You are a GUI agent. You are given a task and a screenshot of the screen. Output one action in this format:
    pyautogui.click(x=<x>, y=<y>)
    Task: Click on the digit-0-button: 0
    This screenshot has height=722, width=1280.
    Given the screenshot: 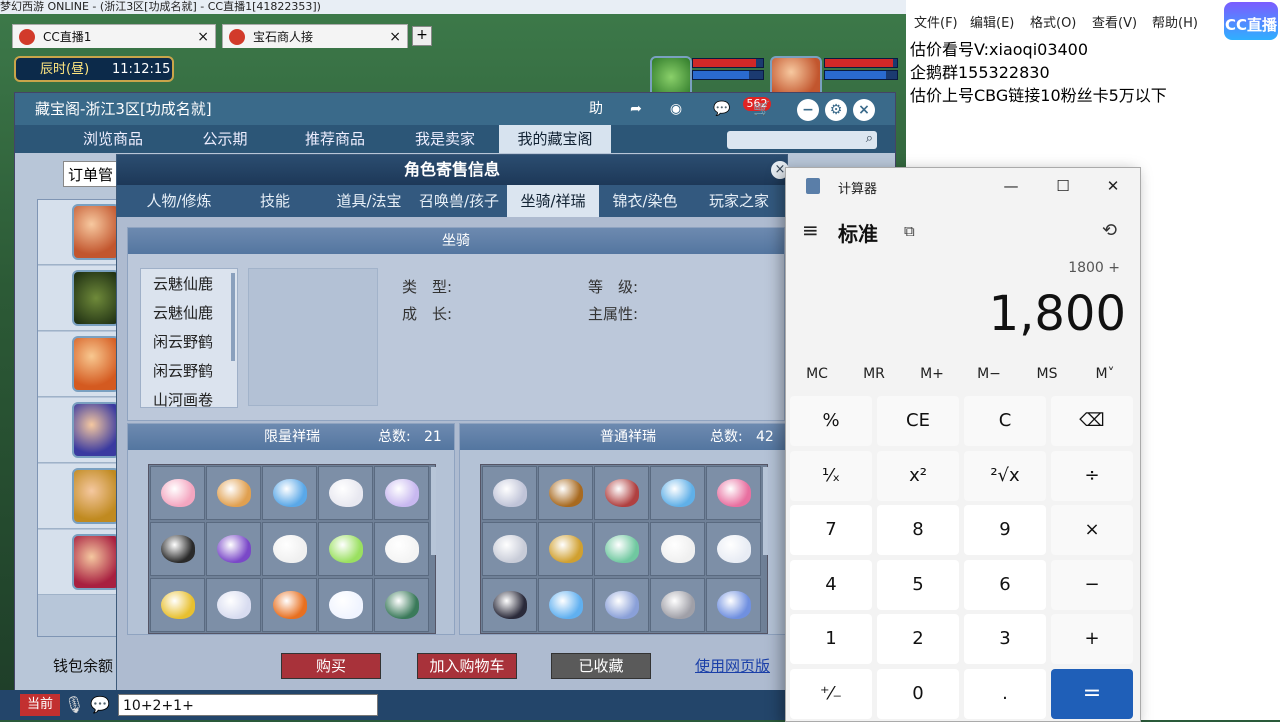 What is the action you would take?
    pyautogui.click(x=918, y=693)
    